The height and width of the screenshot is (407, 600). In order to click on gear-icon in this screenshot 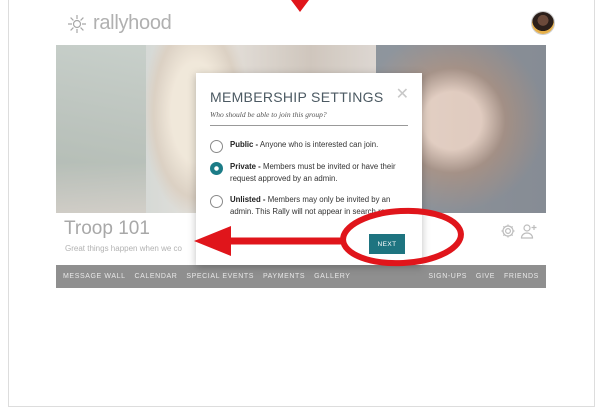, I will do `click(508, 231)`.